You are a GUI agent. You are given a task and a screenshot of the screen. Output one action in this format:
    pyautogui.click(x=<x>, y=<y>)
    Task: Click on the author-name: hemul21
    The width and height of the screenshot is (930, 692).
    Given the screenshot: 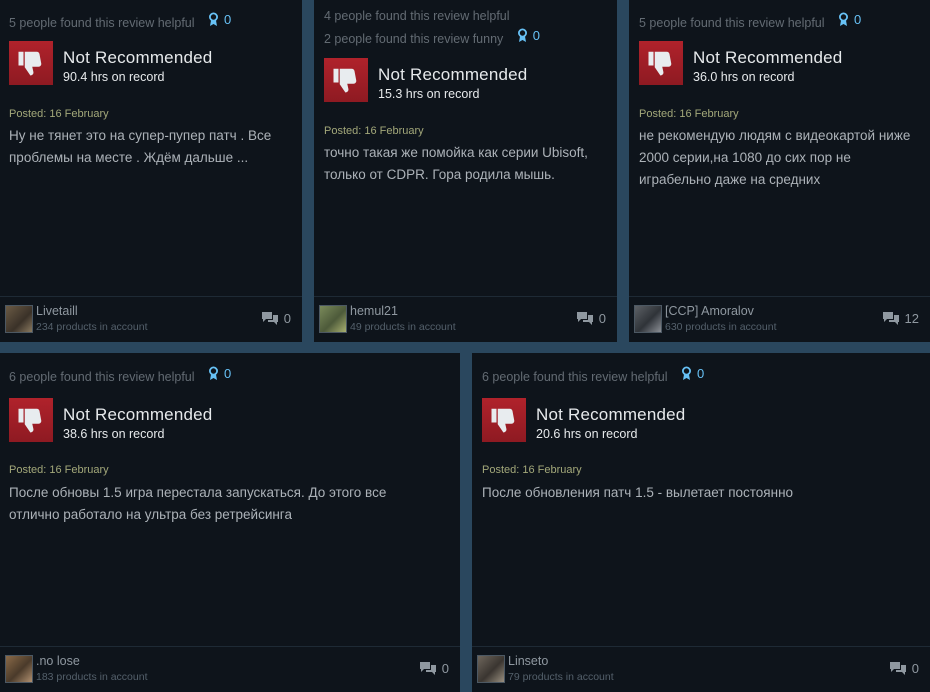 What is the action you would take?
    pyautogui.click(x=374, y=311)
    